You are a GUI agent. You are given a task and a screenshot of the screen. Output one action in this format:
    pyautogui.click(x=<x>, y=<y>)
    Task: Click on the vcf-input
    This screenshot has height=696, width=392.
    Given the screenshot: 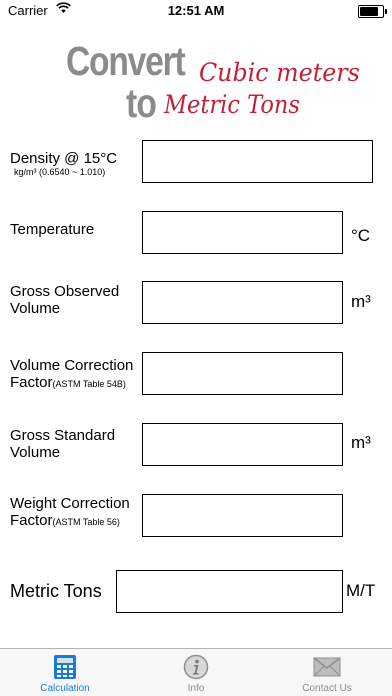 What is the action you would take?
    pyautogui.click(x=242, y=373)
    